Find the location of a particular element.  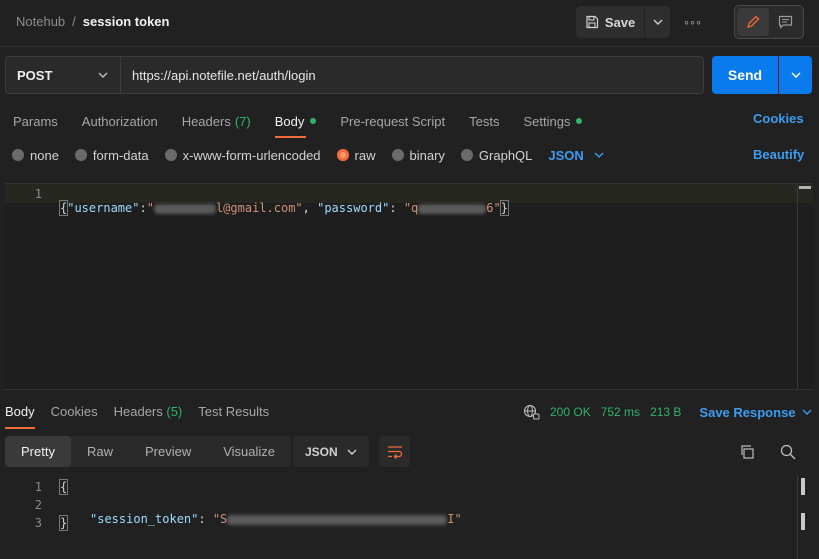

more-actions-button: ◦◦◦ is located at coordinates (693, 22).